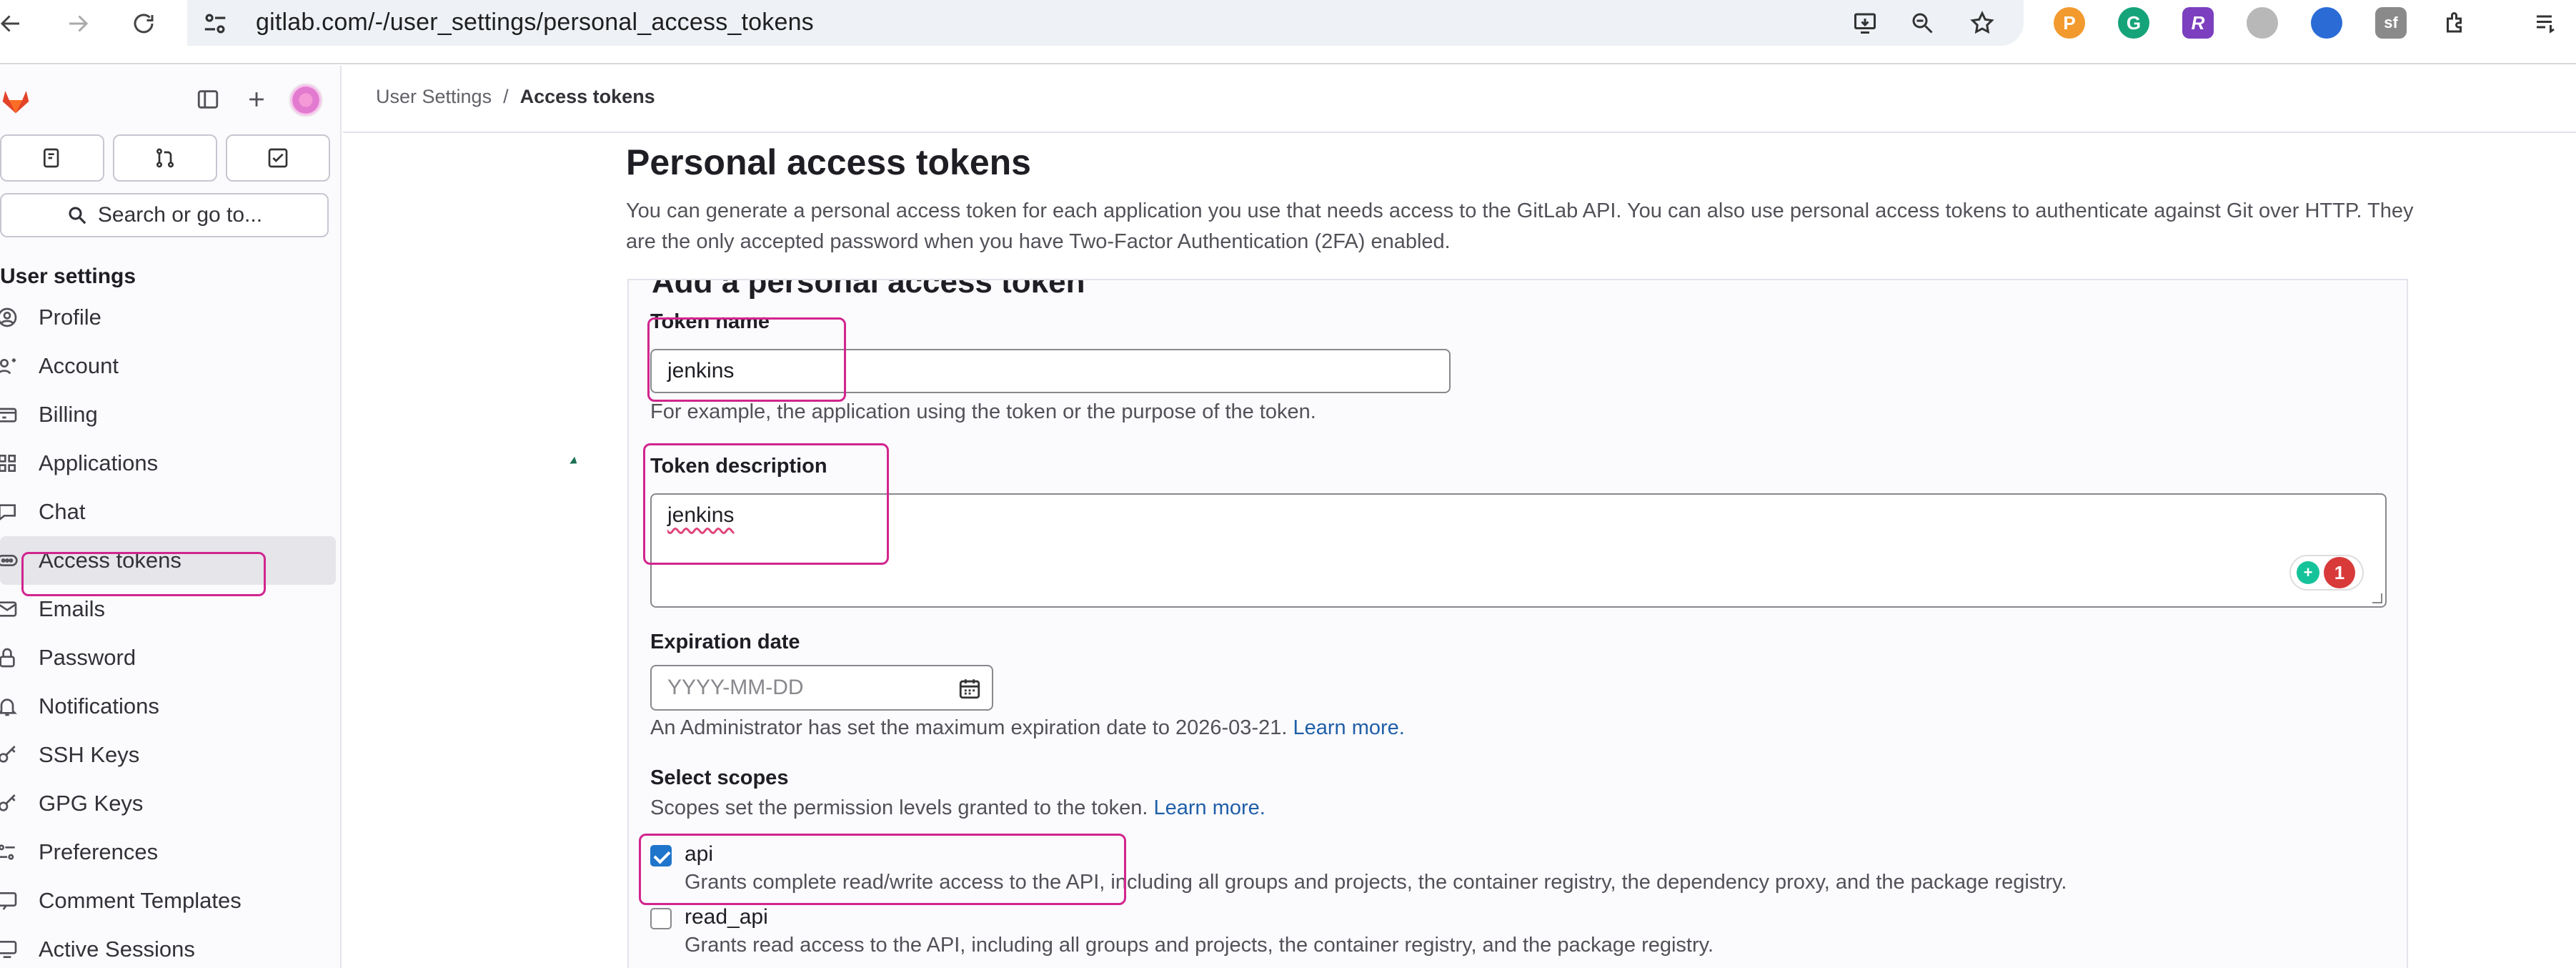  What do you see at coordinates (2308, 572) in the screenshot?
I see `grammarly-icon: +` at bounding box center [2308, 572].